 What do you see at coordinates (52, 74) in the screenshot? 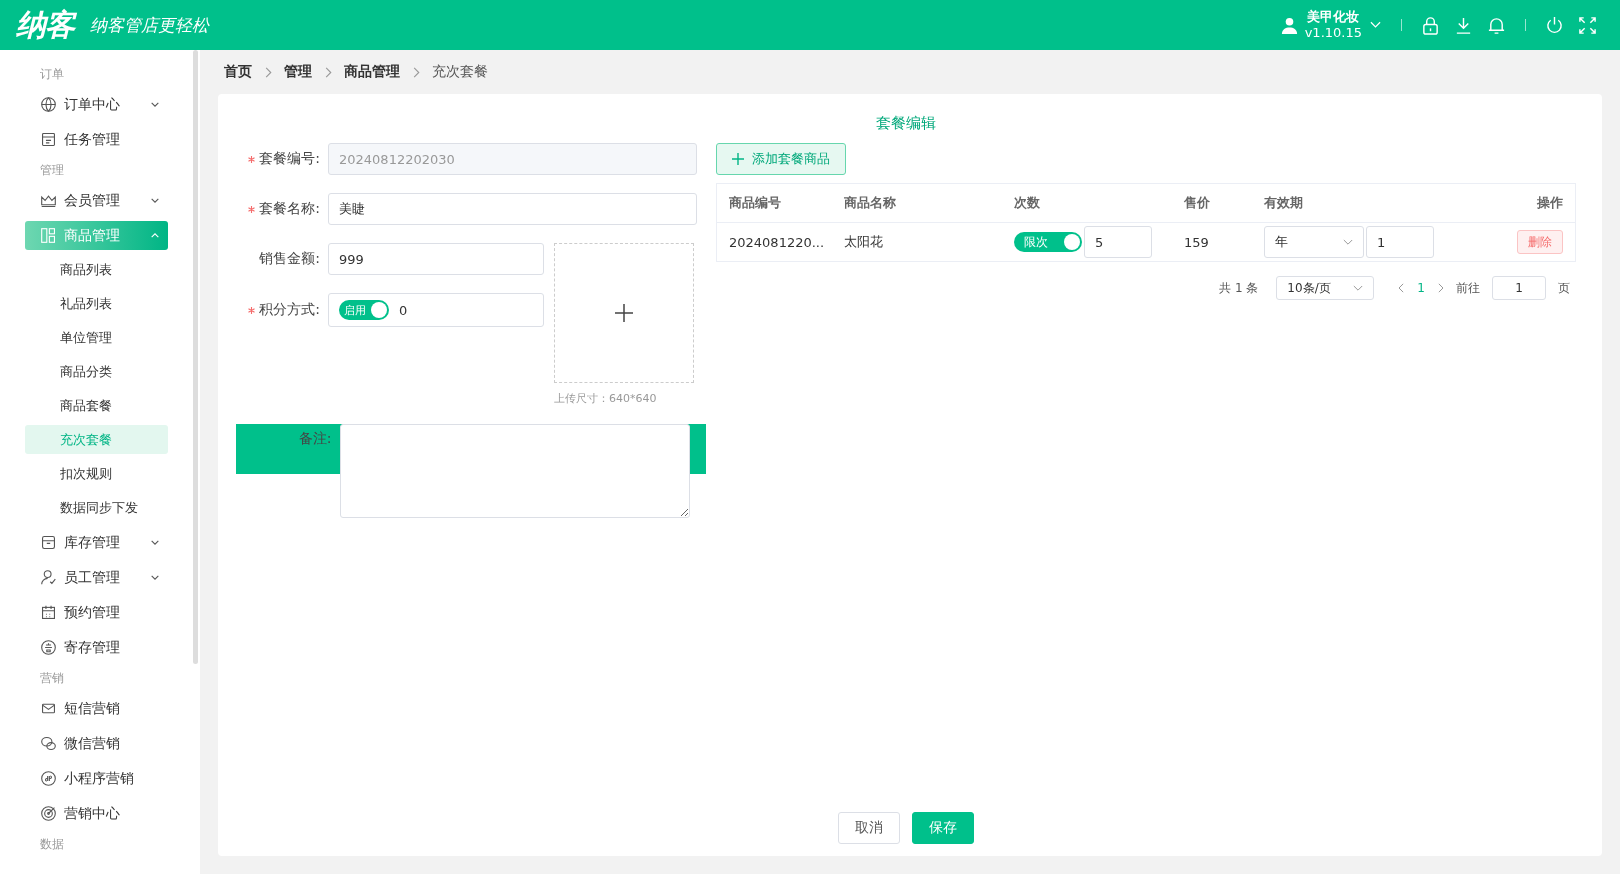
I see `section-label: 订单` at bounding box center [52, 74].